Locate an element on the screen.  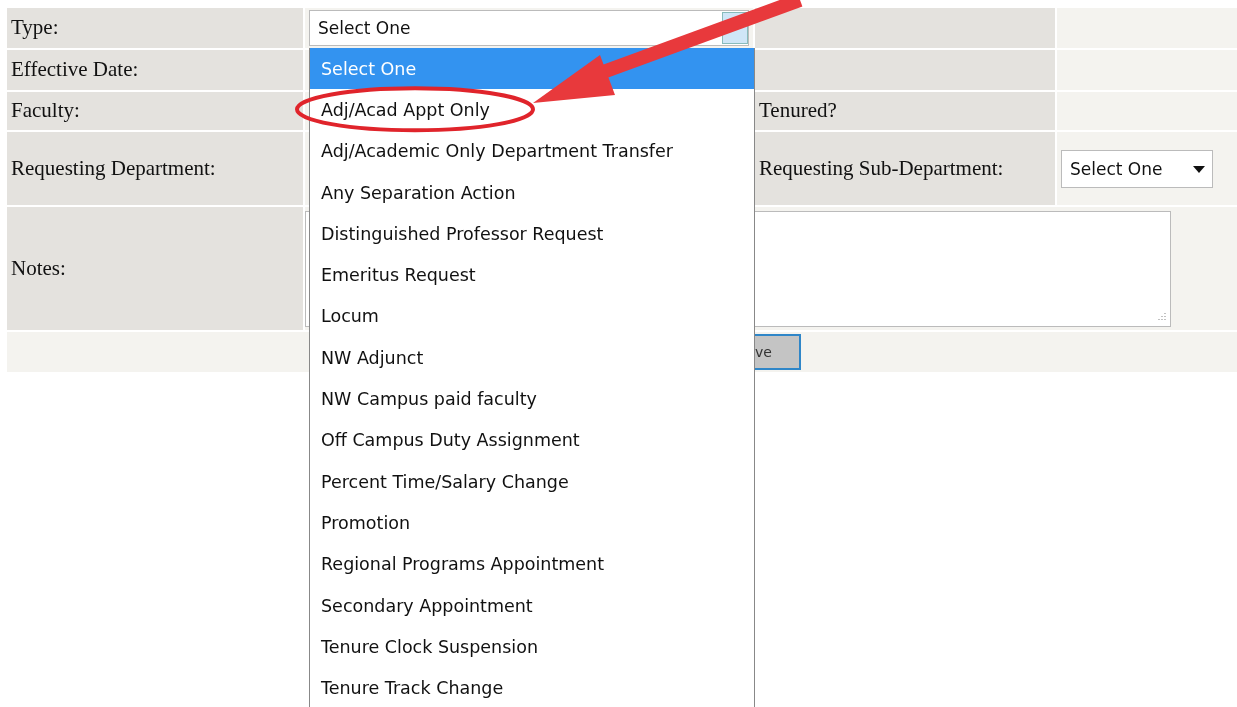
field-label: Tenured? is located at coordinates (798, 111).